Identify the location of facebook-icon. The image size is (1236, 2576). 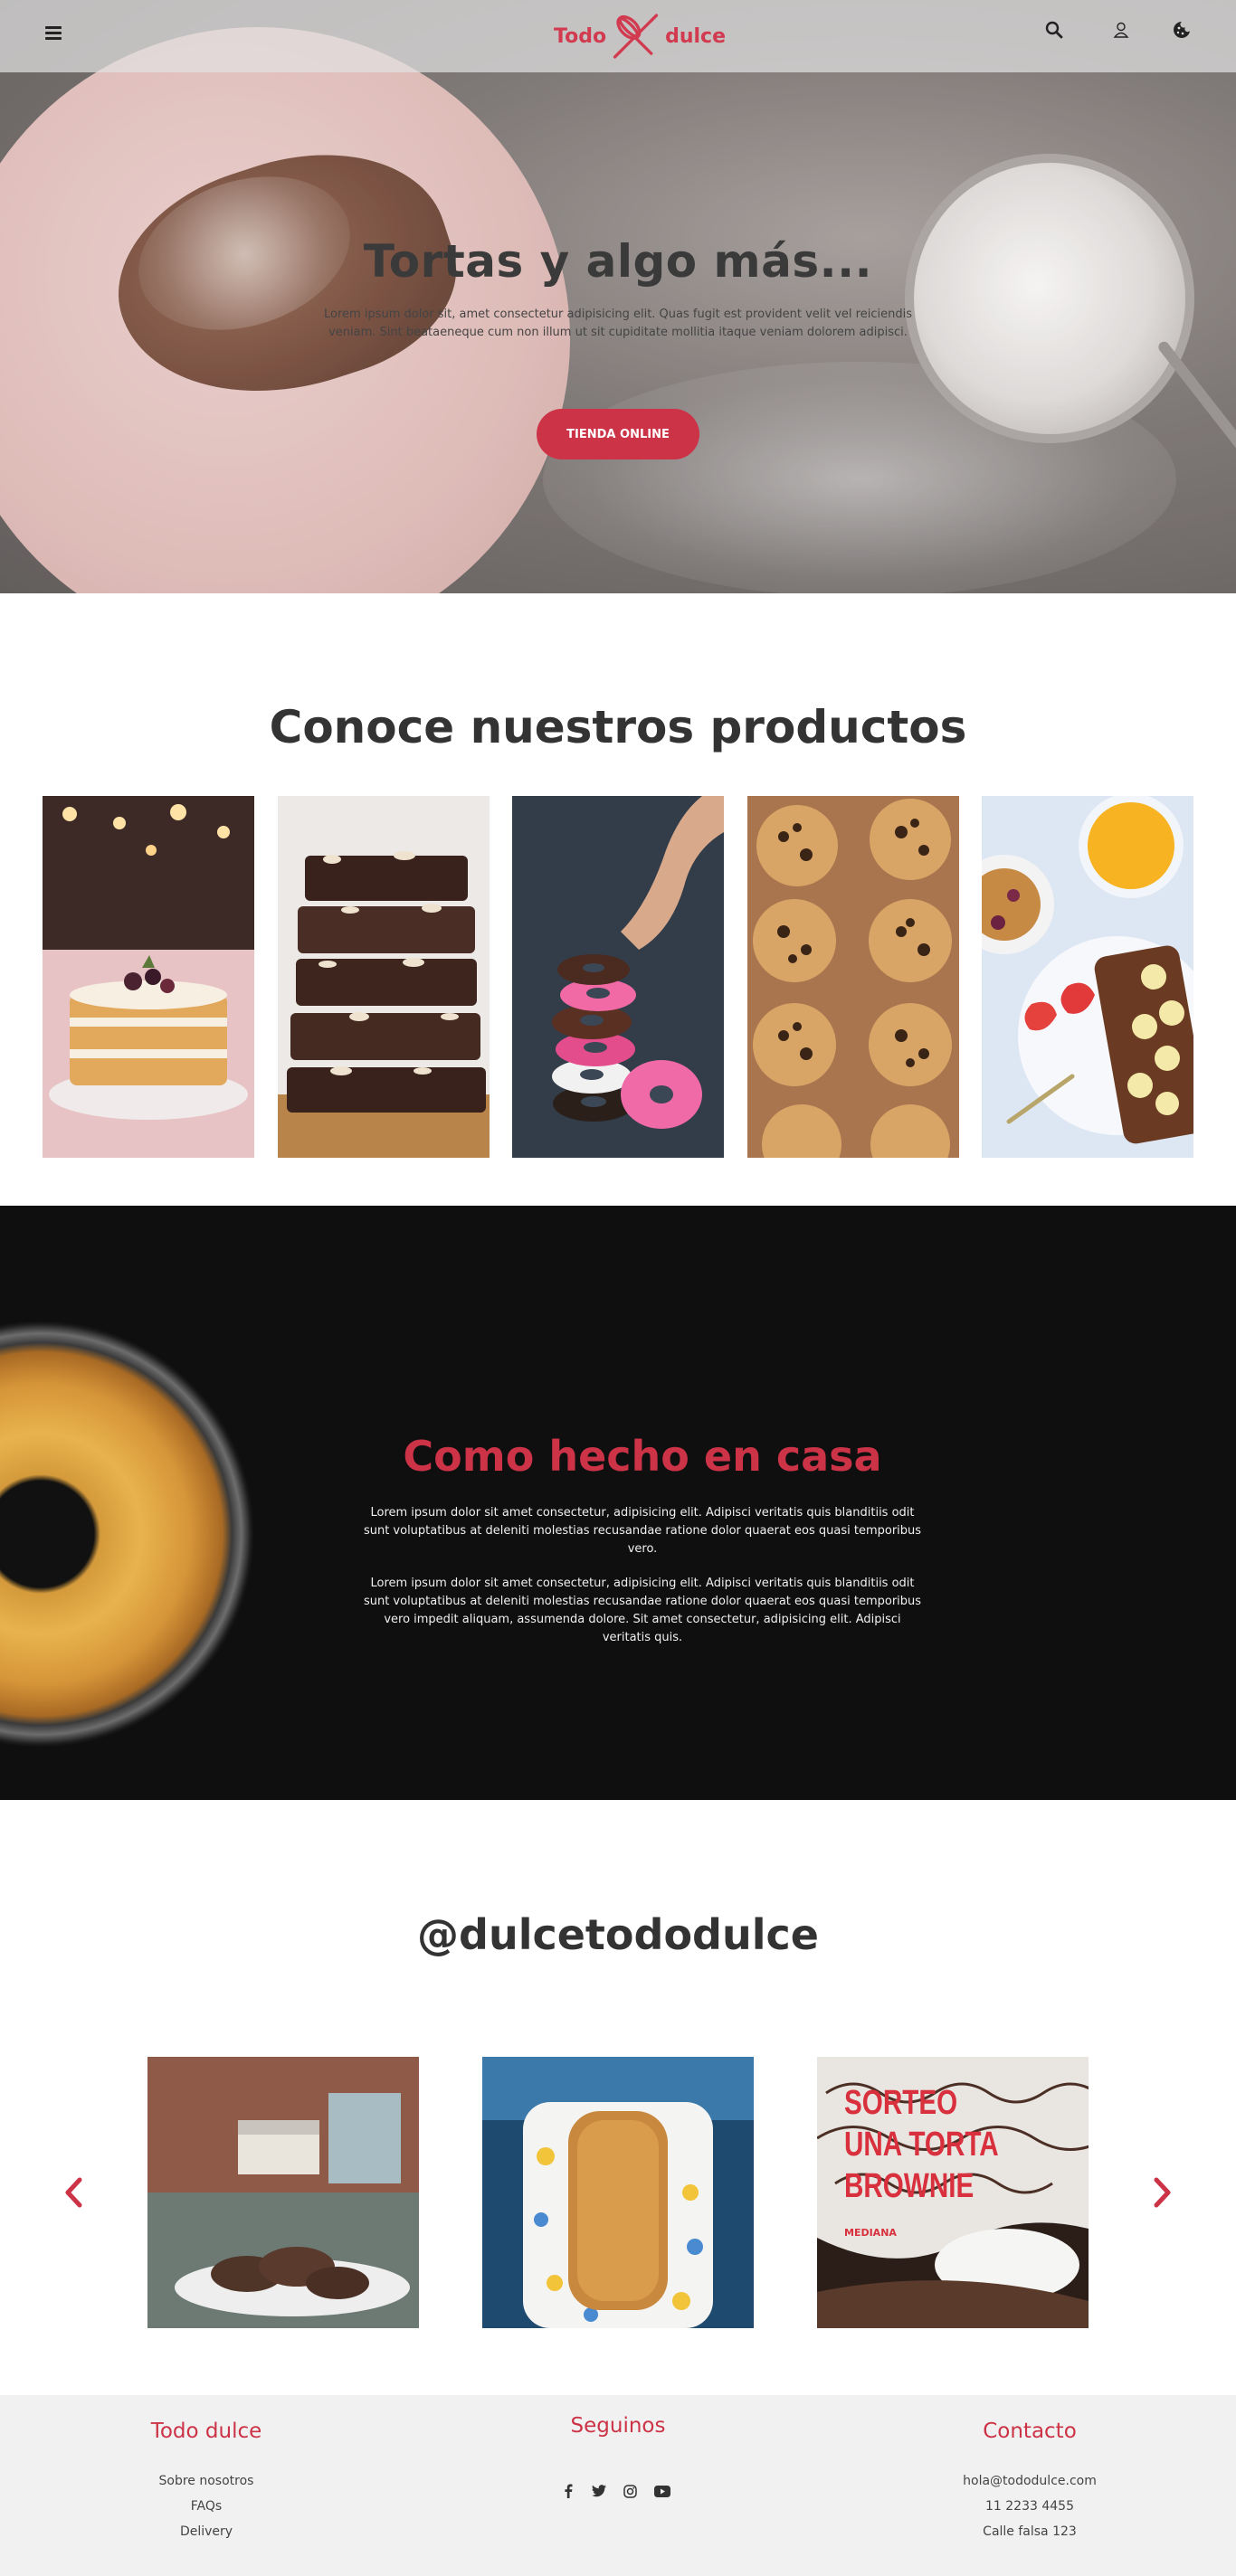
(568, 2491).